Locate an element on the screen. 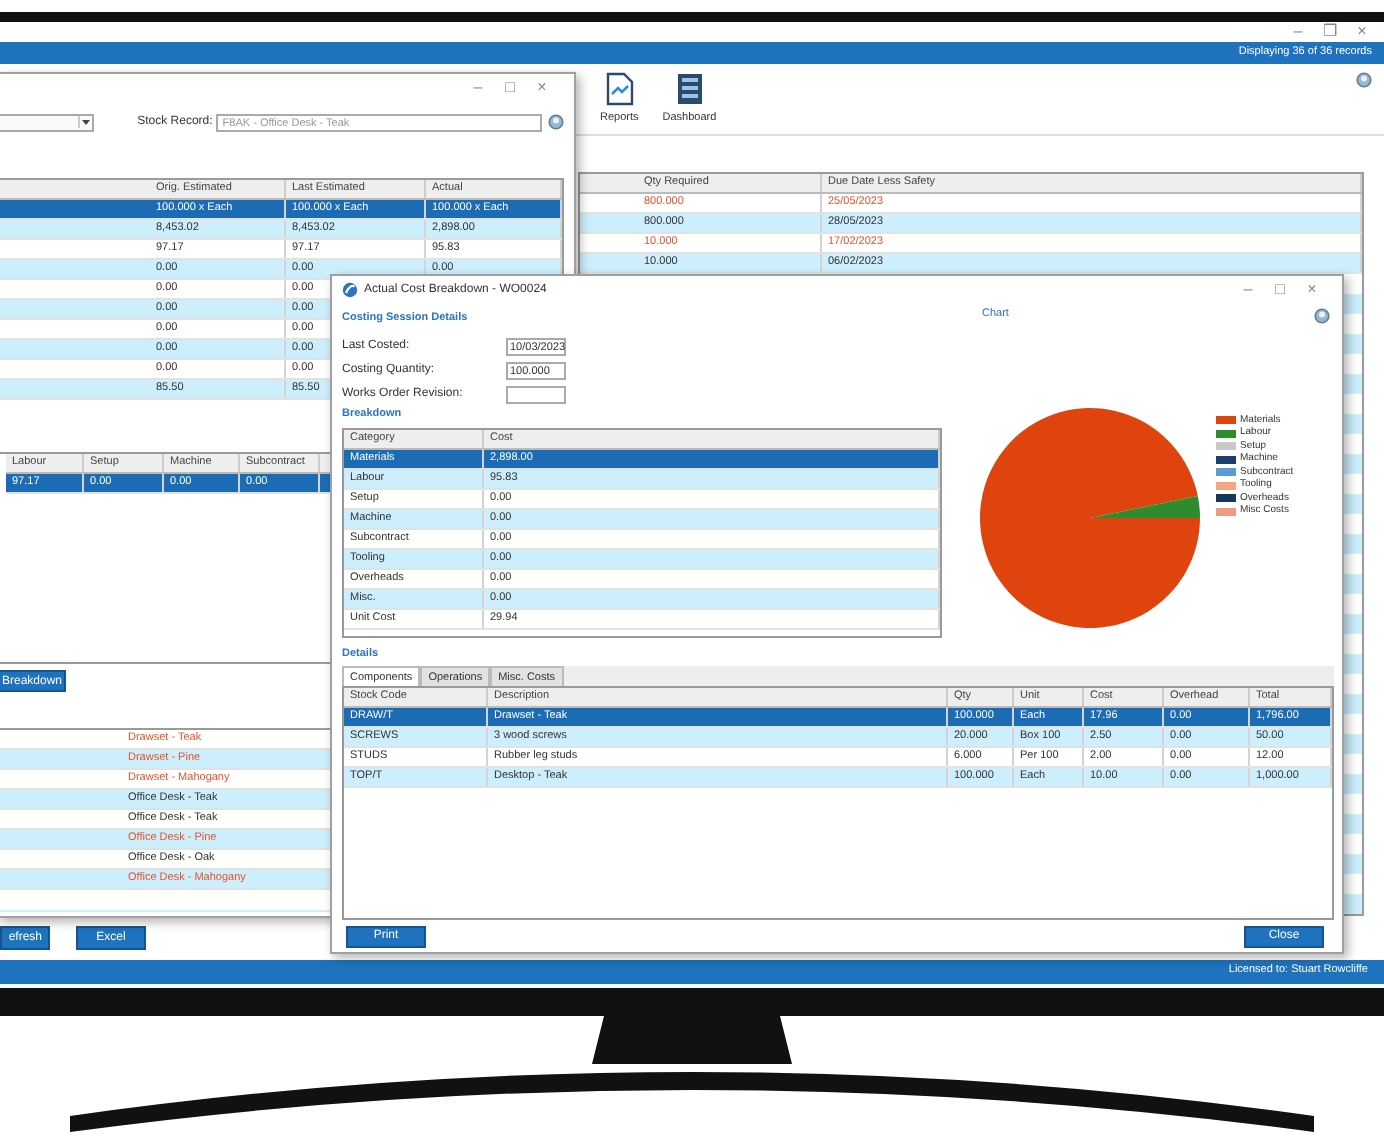  app-icon is located at coordinates (350, 289).